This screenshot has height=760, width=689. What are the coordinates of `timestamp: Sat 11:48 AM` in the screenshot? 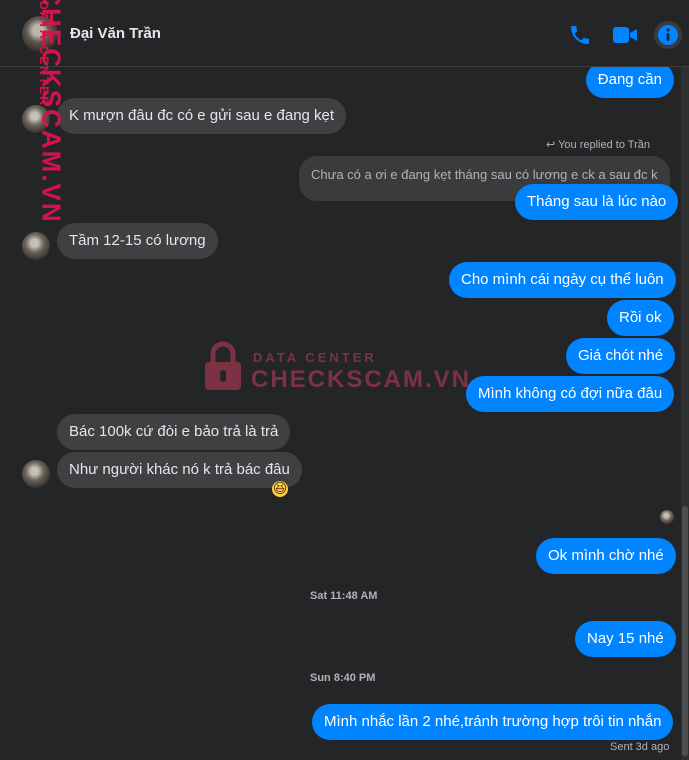 It's located at (344, 596).